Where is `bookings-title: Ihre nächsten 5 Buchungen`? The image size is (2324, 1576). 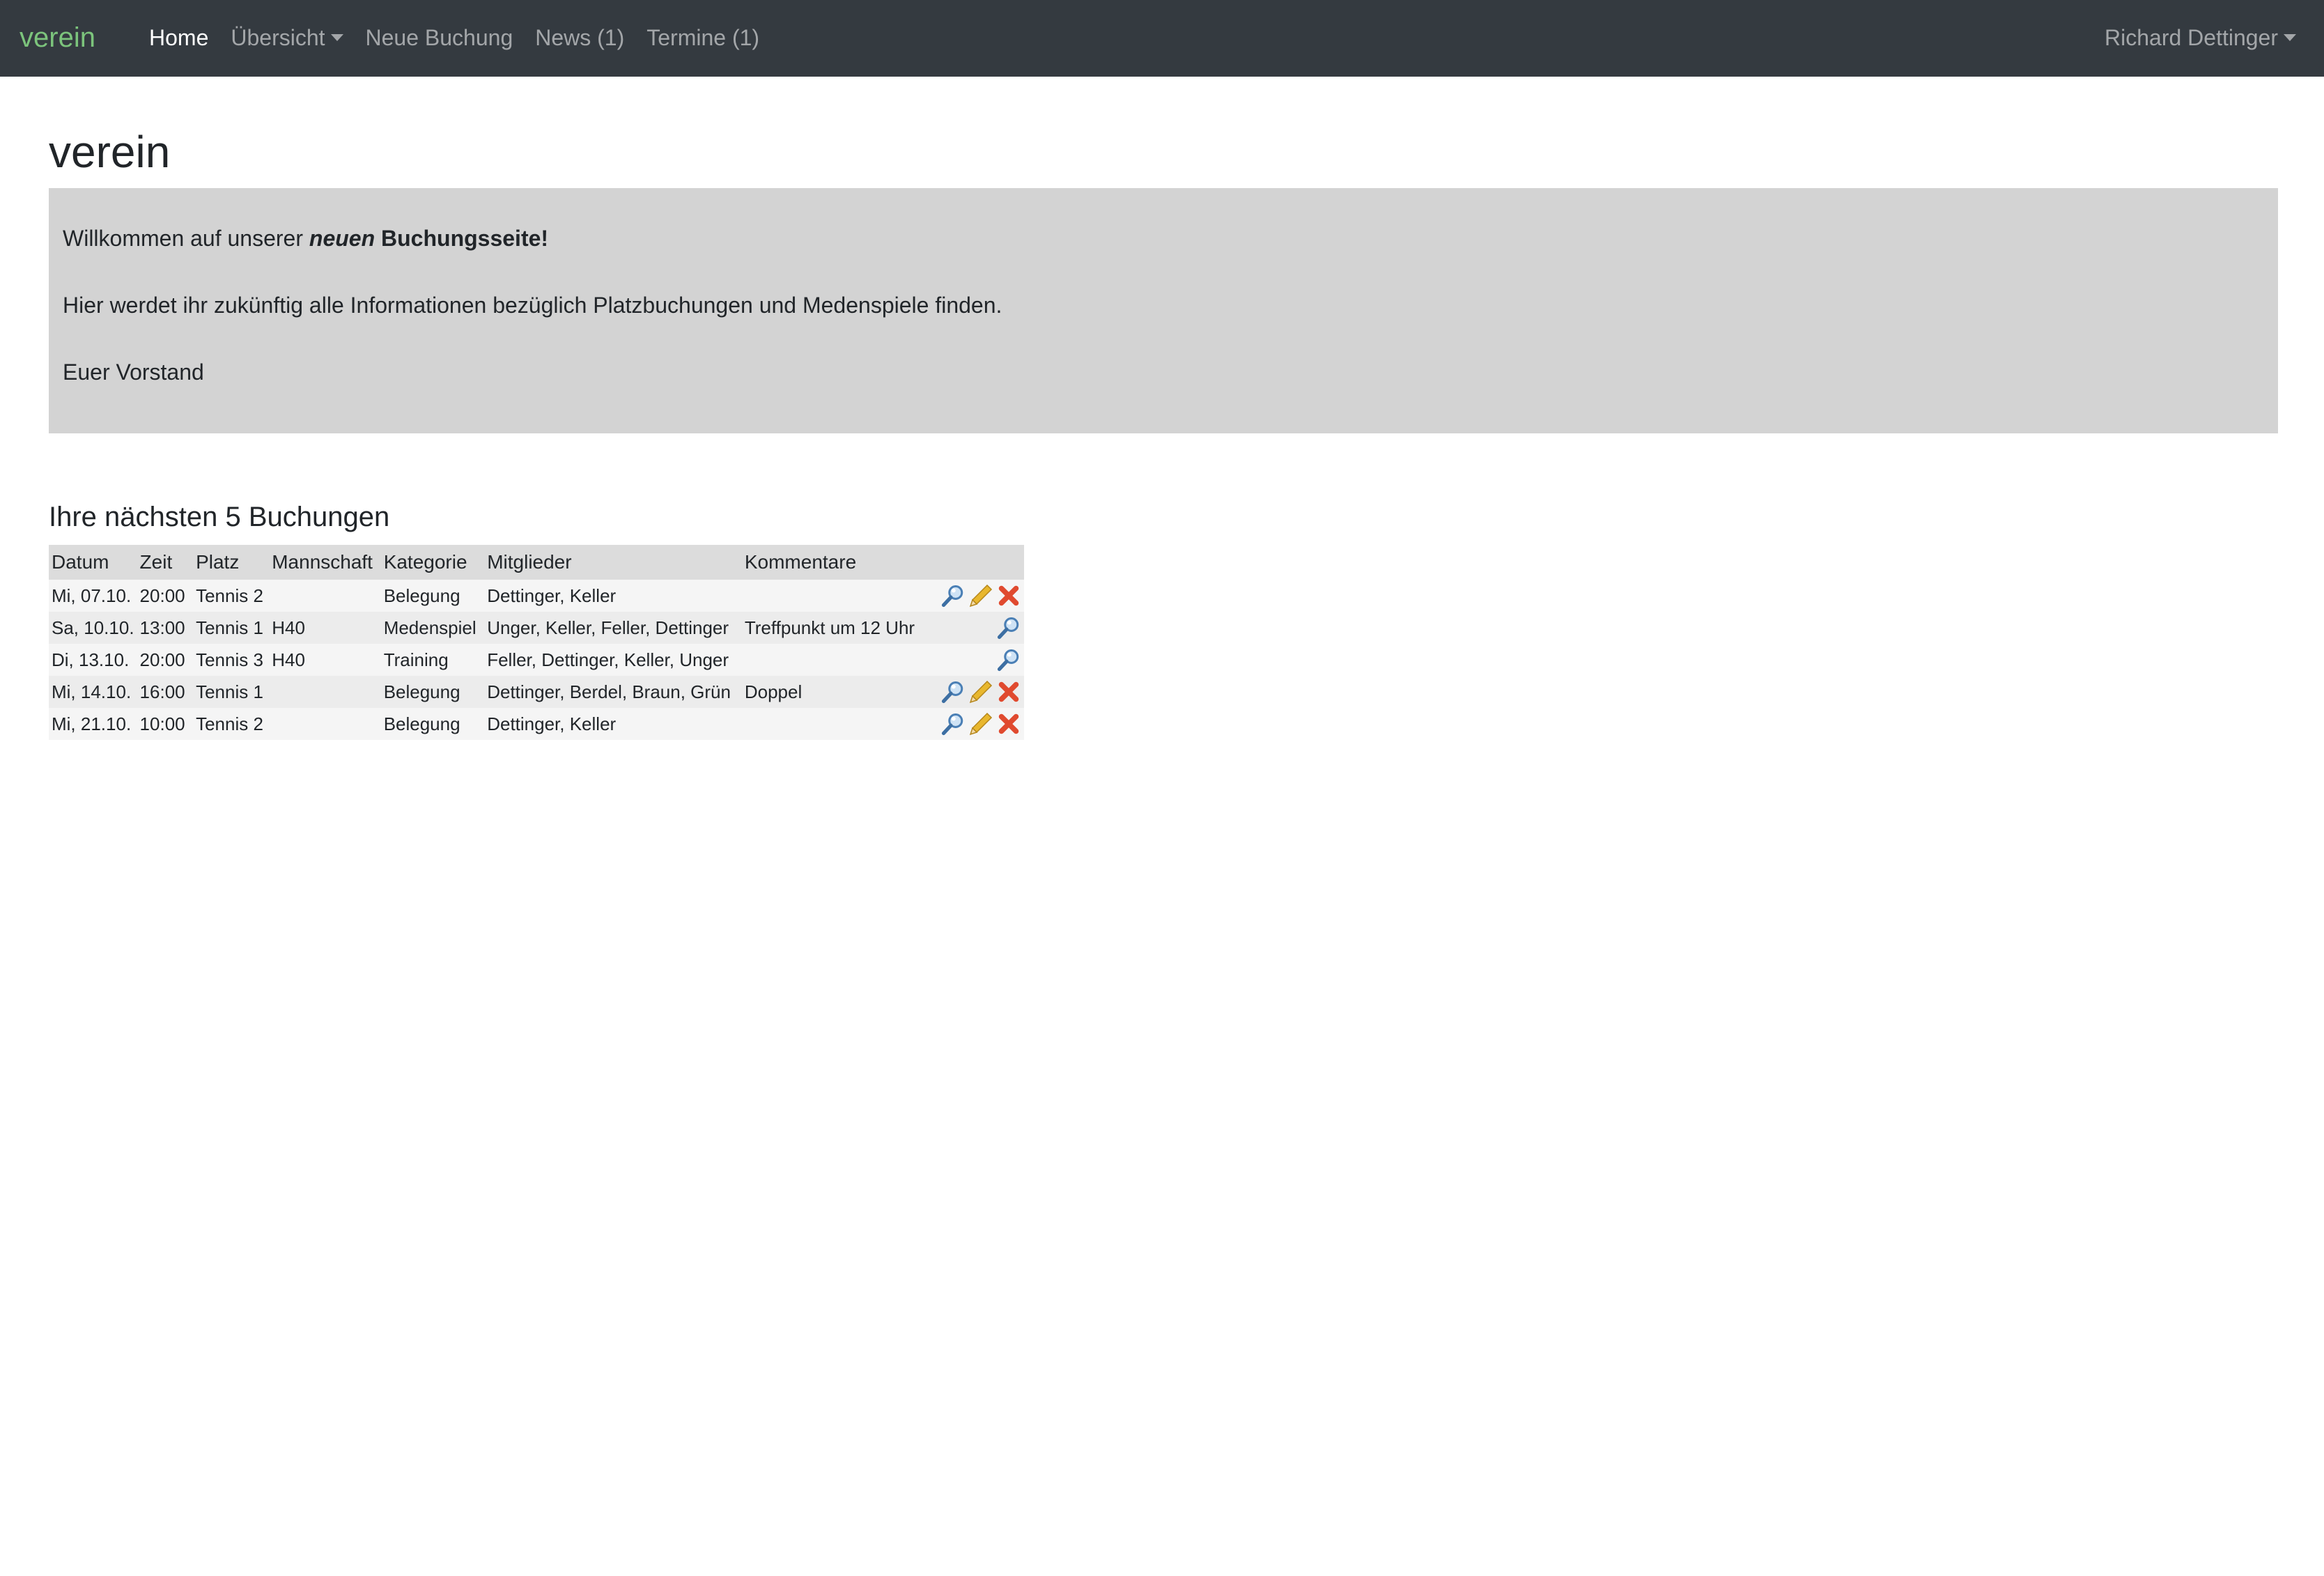
bookings-title: Ihre nächsten 5 Buchungen is located at coordinates (219, 517).